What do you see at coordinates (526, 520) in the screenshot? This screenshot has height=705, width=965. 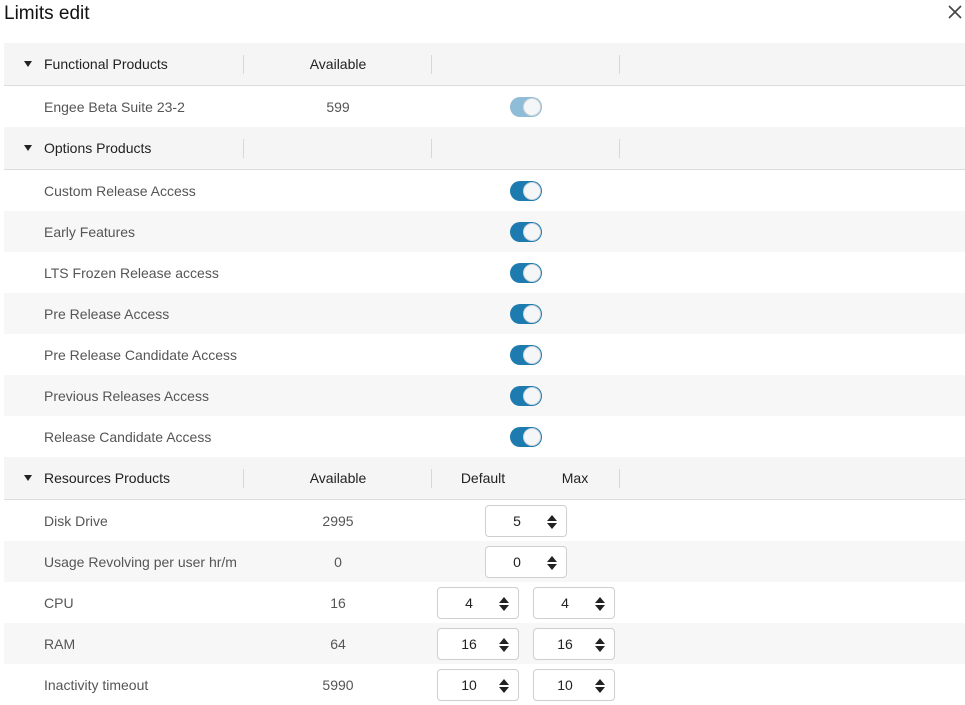 I see `value-stepper: 5` at bounding box center [526, 520].